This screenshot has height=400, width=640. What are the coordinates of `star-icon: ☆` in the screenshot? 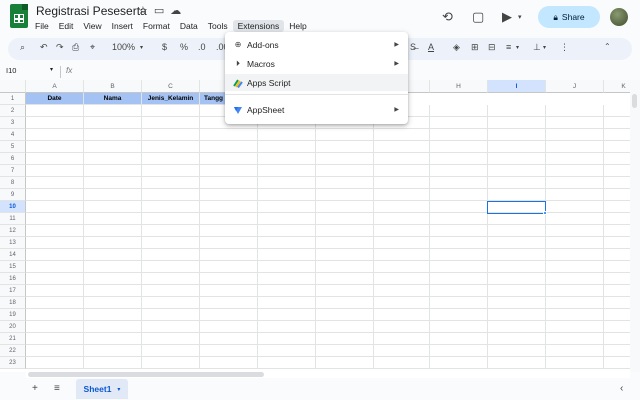 It's located at (143, 10).